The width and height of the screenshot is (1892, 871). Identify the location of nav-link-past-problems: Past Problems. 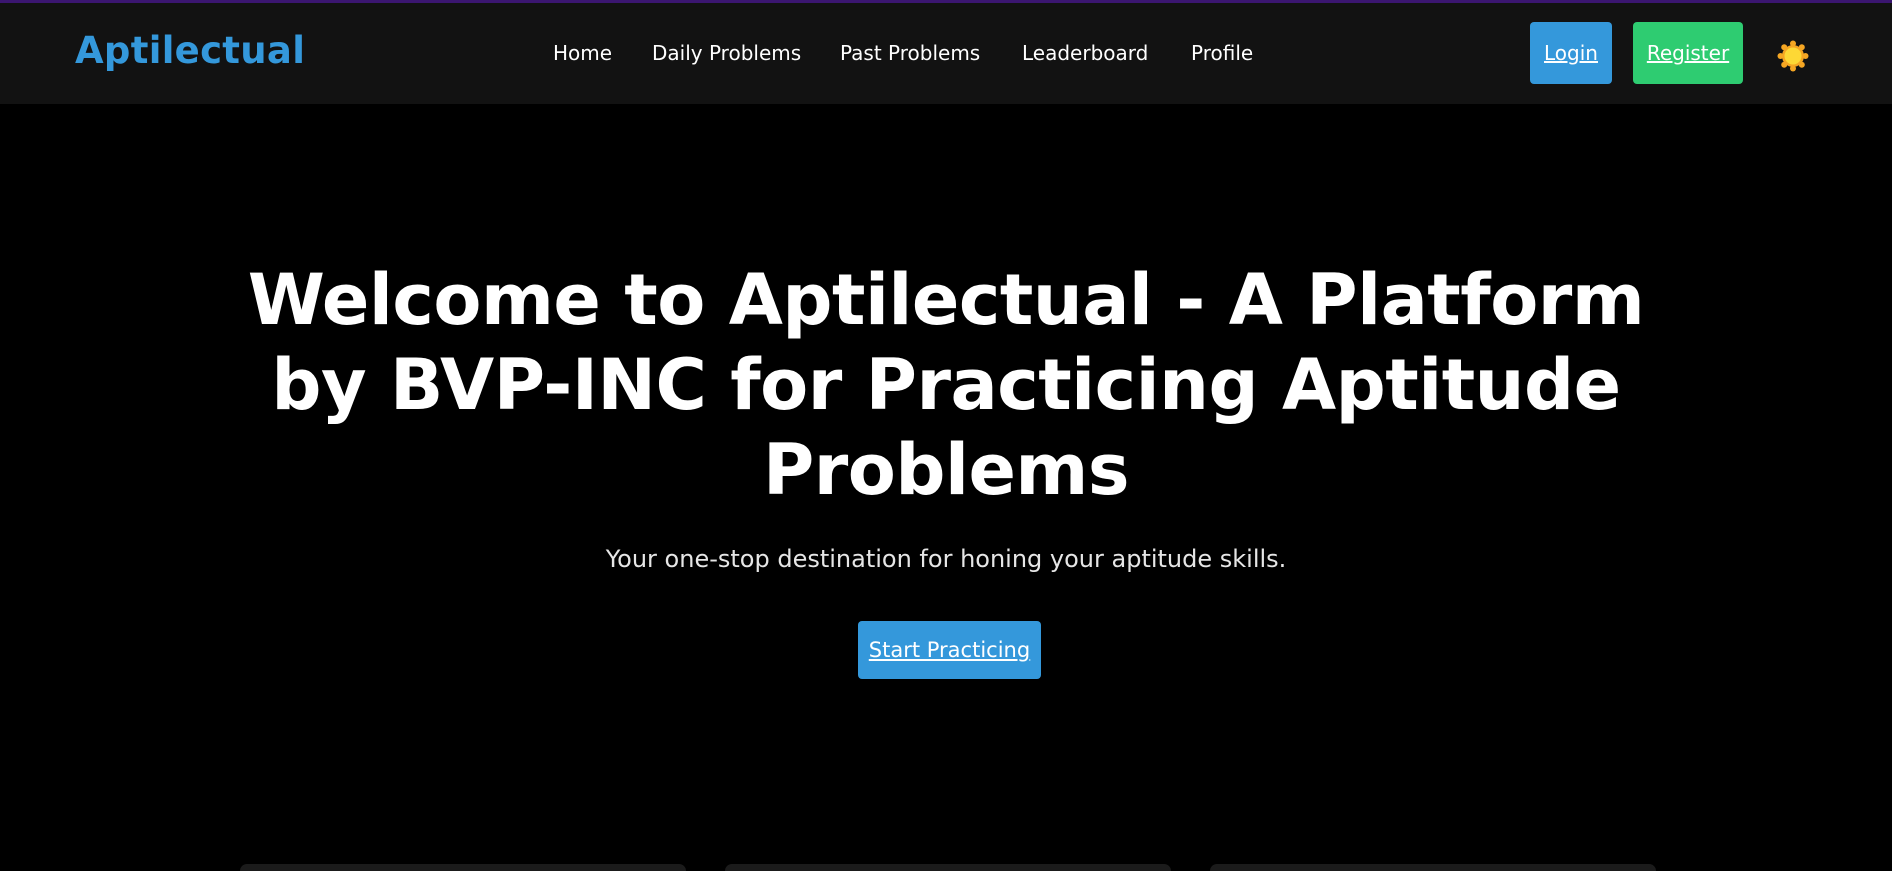
(910, 53).